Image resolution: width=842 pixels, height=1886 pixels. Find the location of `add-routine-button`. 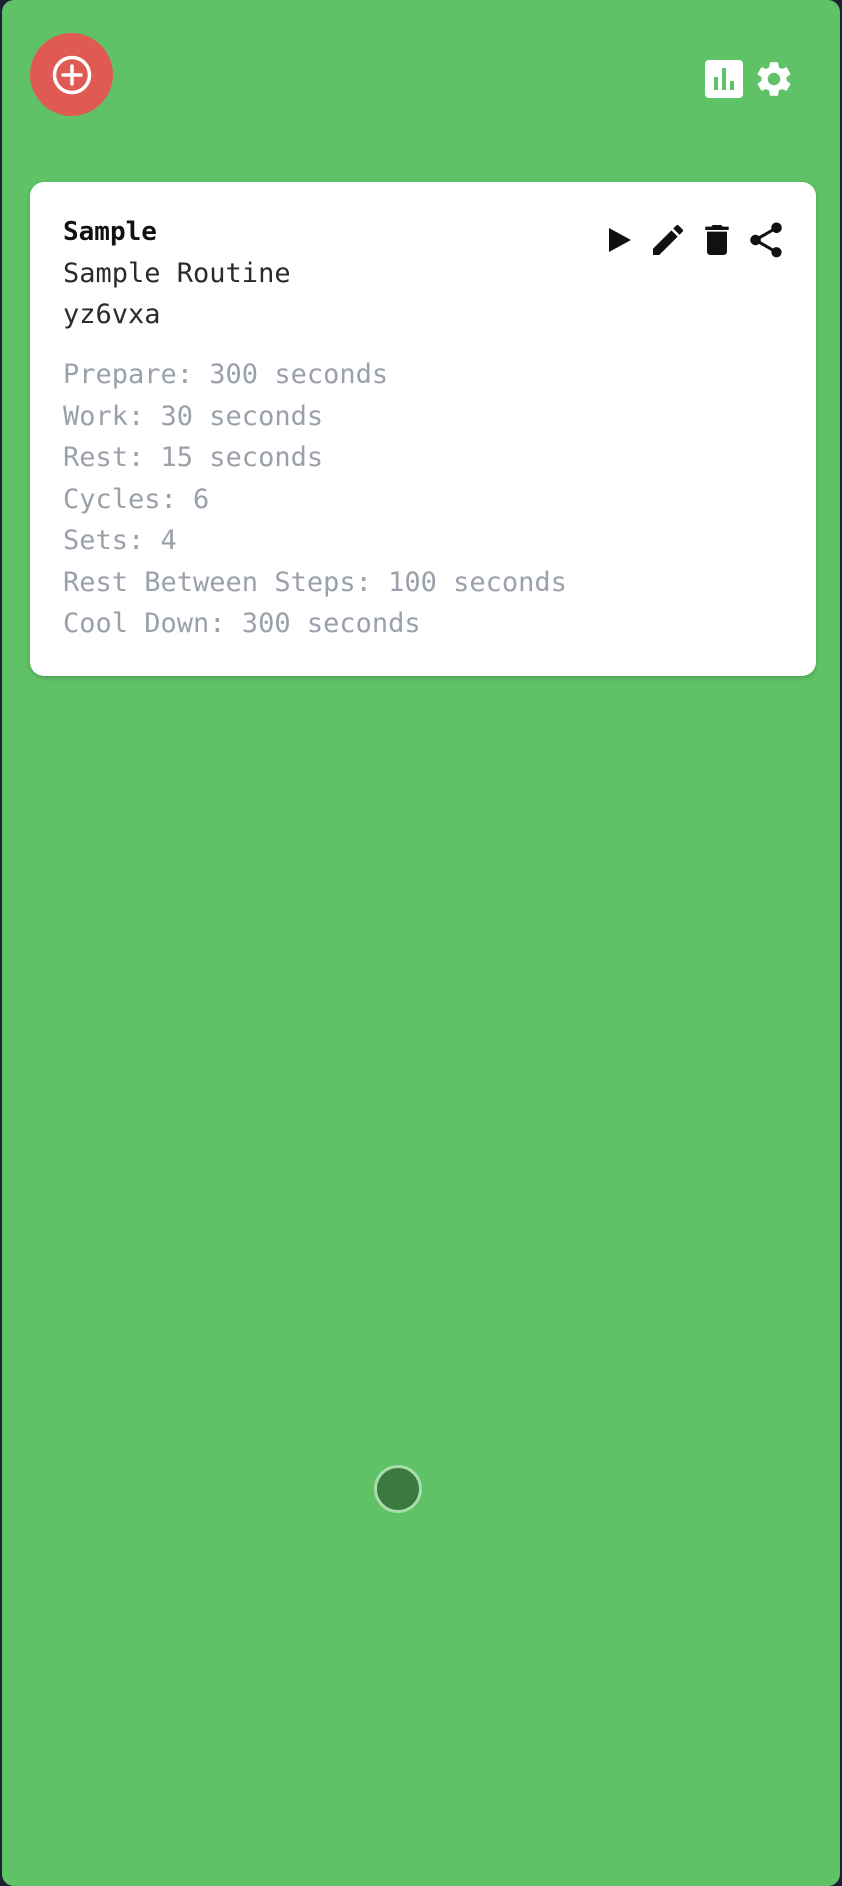

add-routine-button is located at coordinates (71, 74).